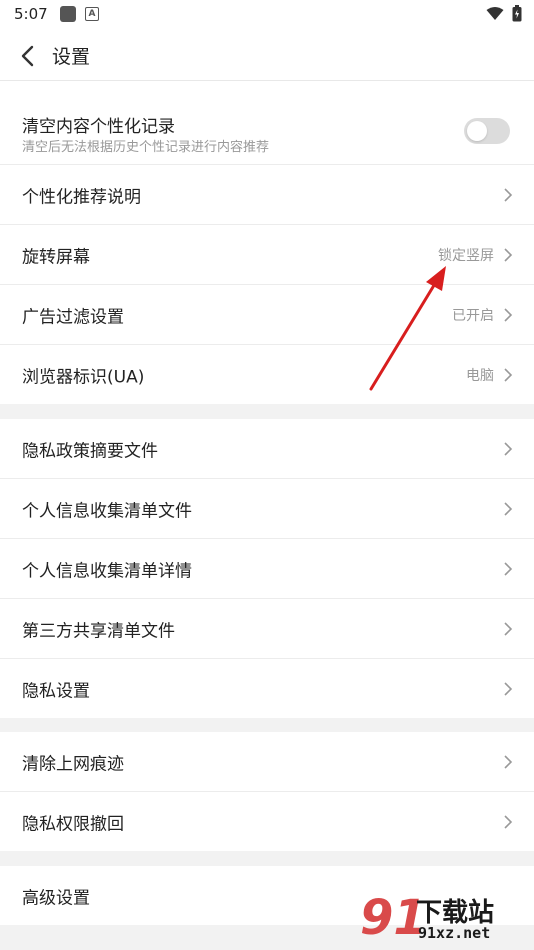 The width and height of the screenshot is (534, 950). What do you see at coordinates (267, 762) in the screenshot?
I see `row-clear-browsing-traces: 清除上网痕迹` at bounding box center [267, 762].